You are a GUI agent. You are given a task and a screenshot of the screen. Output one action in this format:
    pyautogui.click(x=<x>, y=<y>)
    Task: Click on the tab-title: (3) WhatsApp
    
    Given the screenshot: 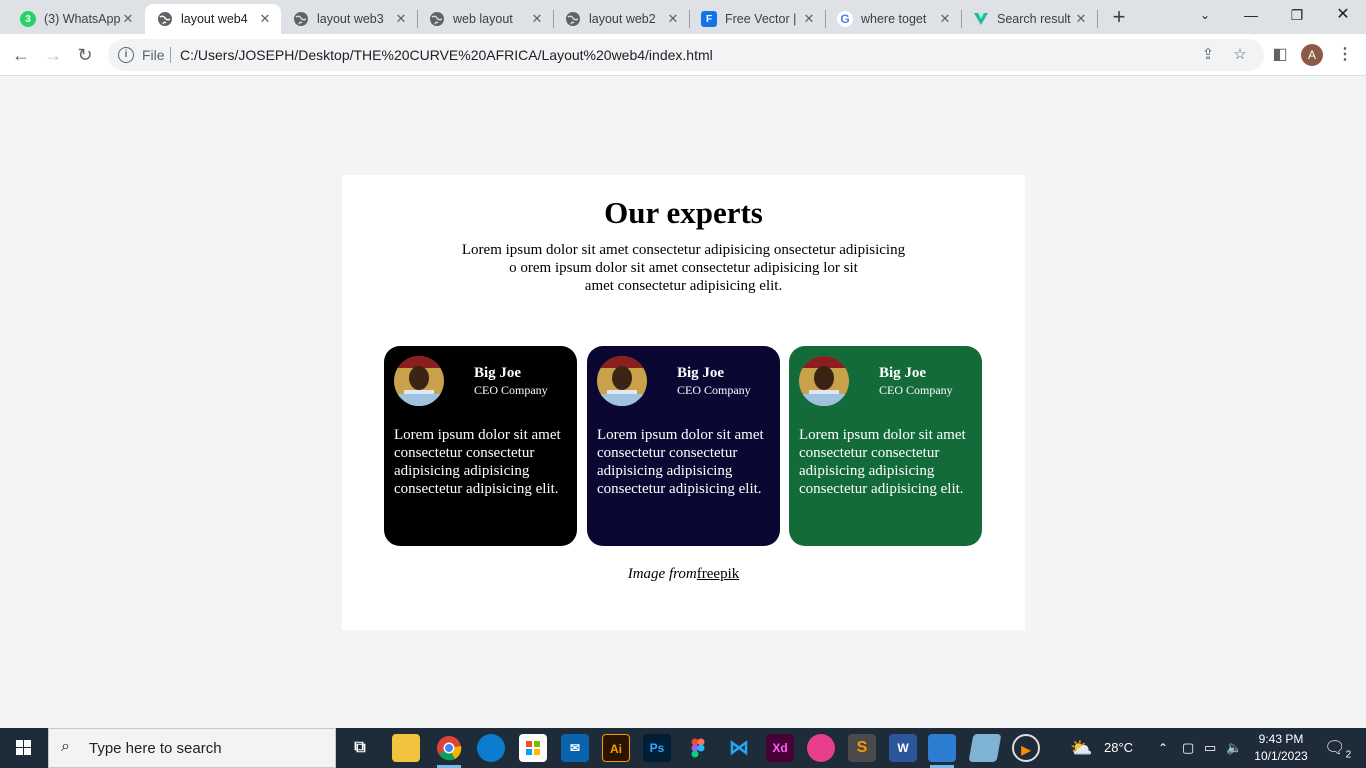 What is the action you would take?
    pyautogui.click(x=82, y=19)
    